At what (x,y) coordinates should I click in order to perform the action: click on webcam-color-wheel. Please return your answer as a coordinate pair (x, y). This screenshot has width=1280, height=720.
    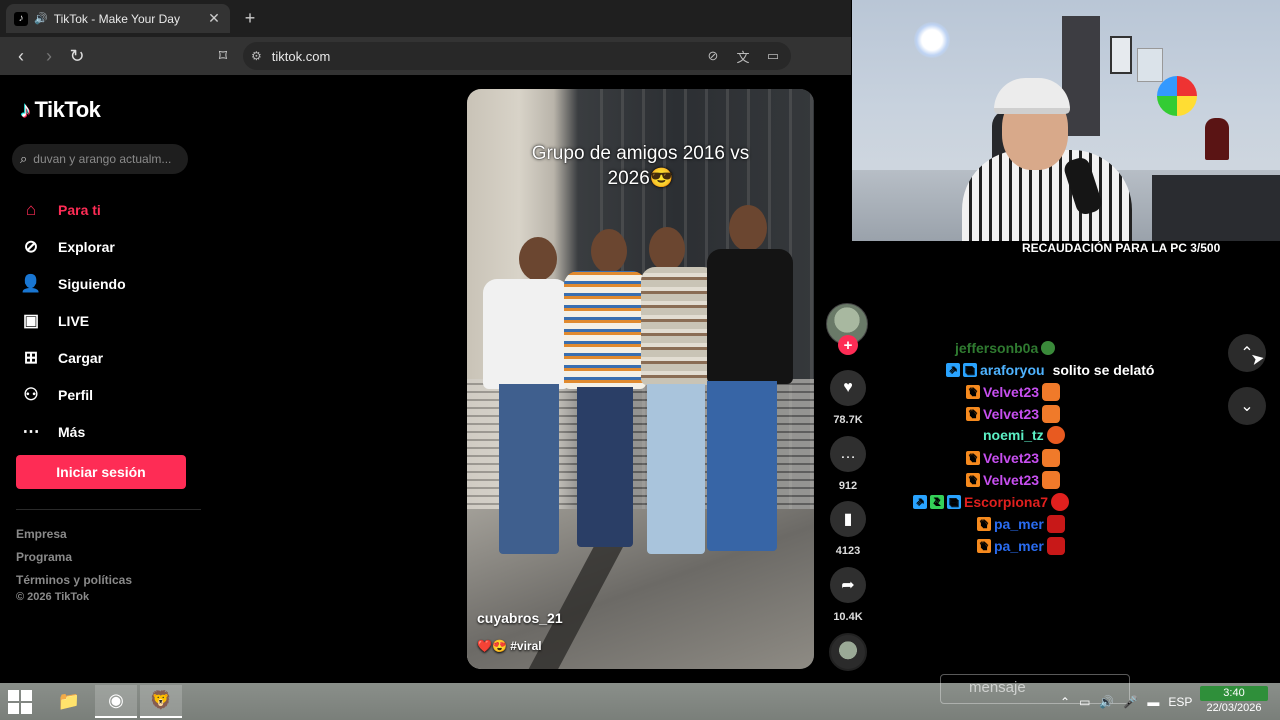
    Looking at the image, I should click on (1177, 96).